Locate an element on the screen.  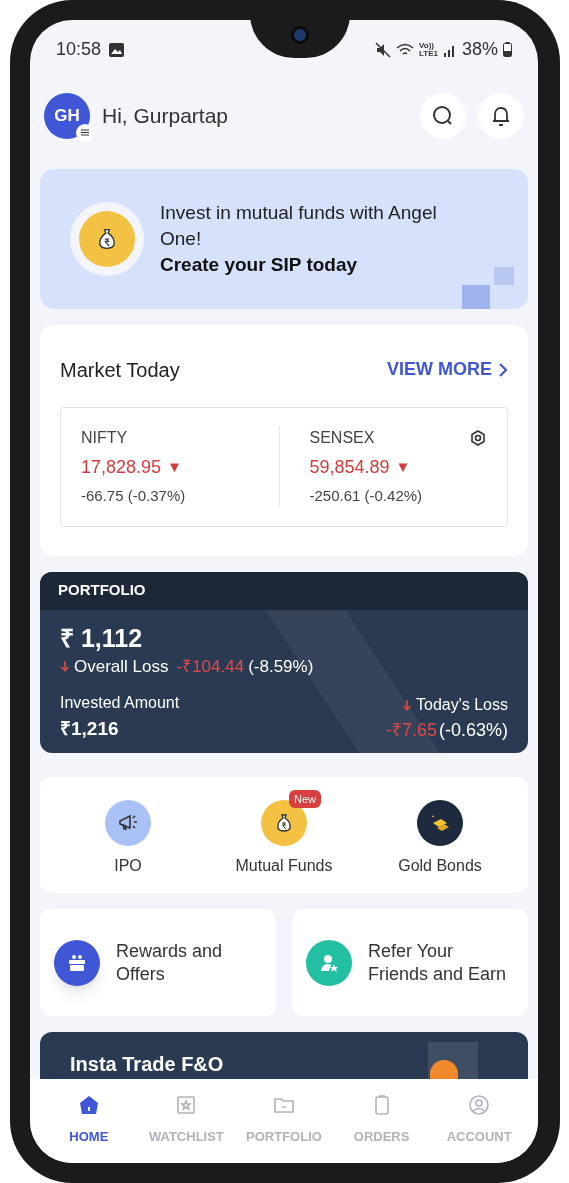
insta-trade-banner: Insta Trade F&O is located at coordinates (284, 1055).